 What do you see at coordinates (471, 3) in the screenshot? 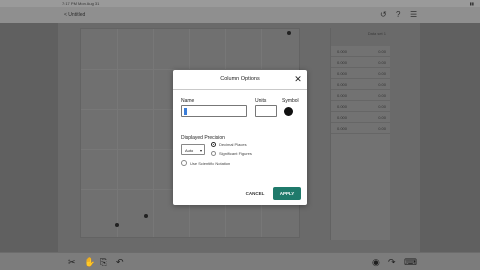
I see `battery-icon: ▮▮` at bounding box center [471, 3].